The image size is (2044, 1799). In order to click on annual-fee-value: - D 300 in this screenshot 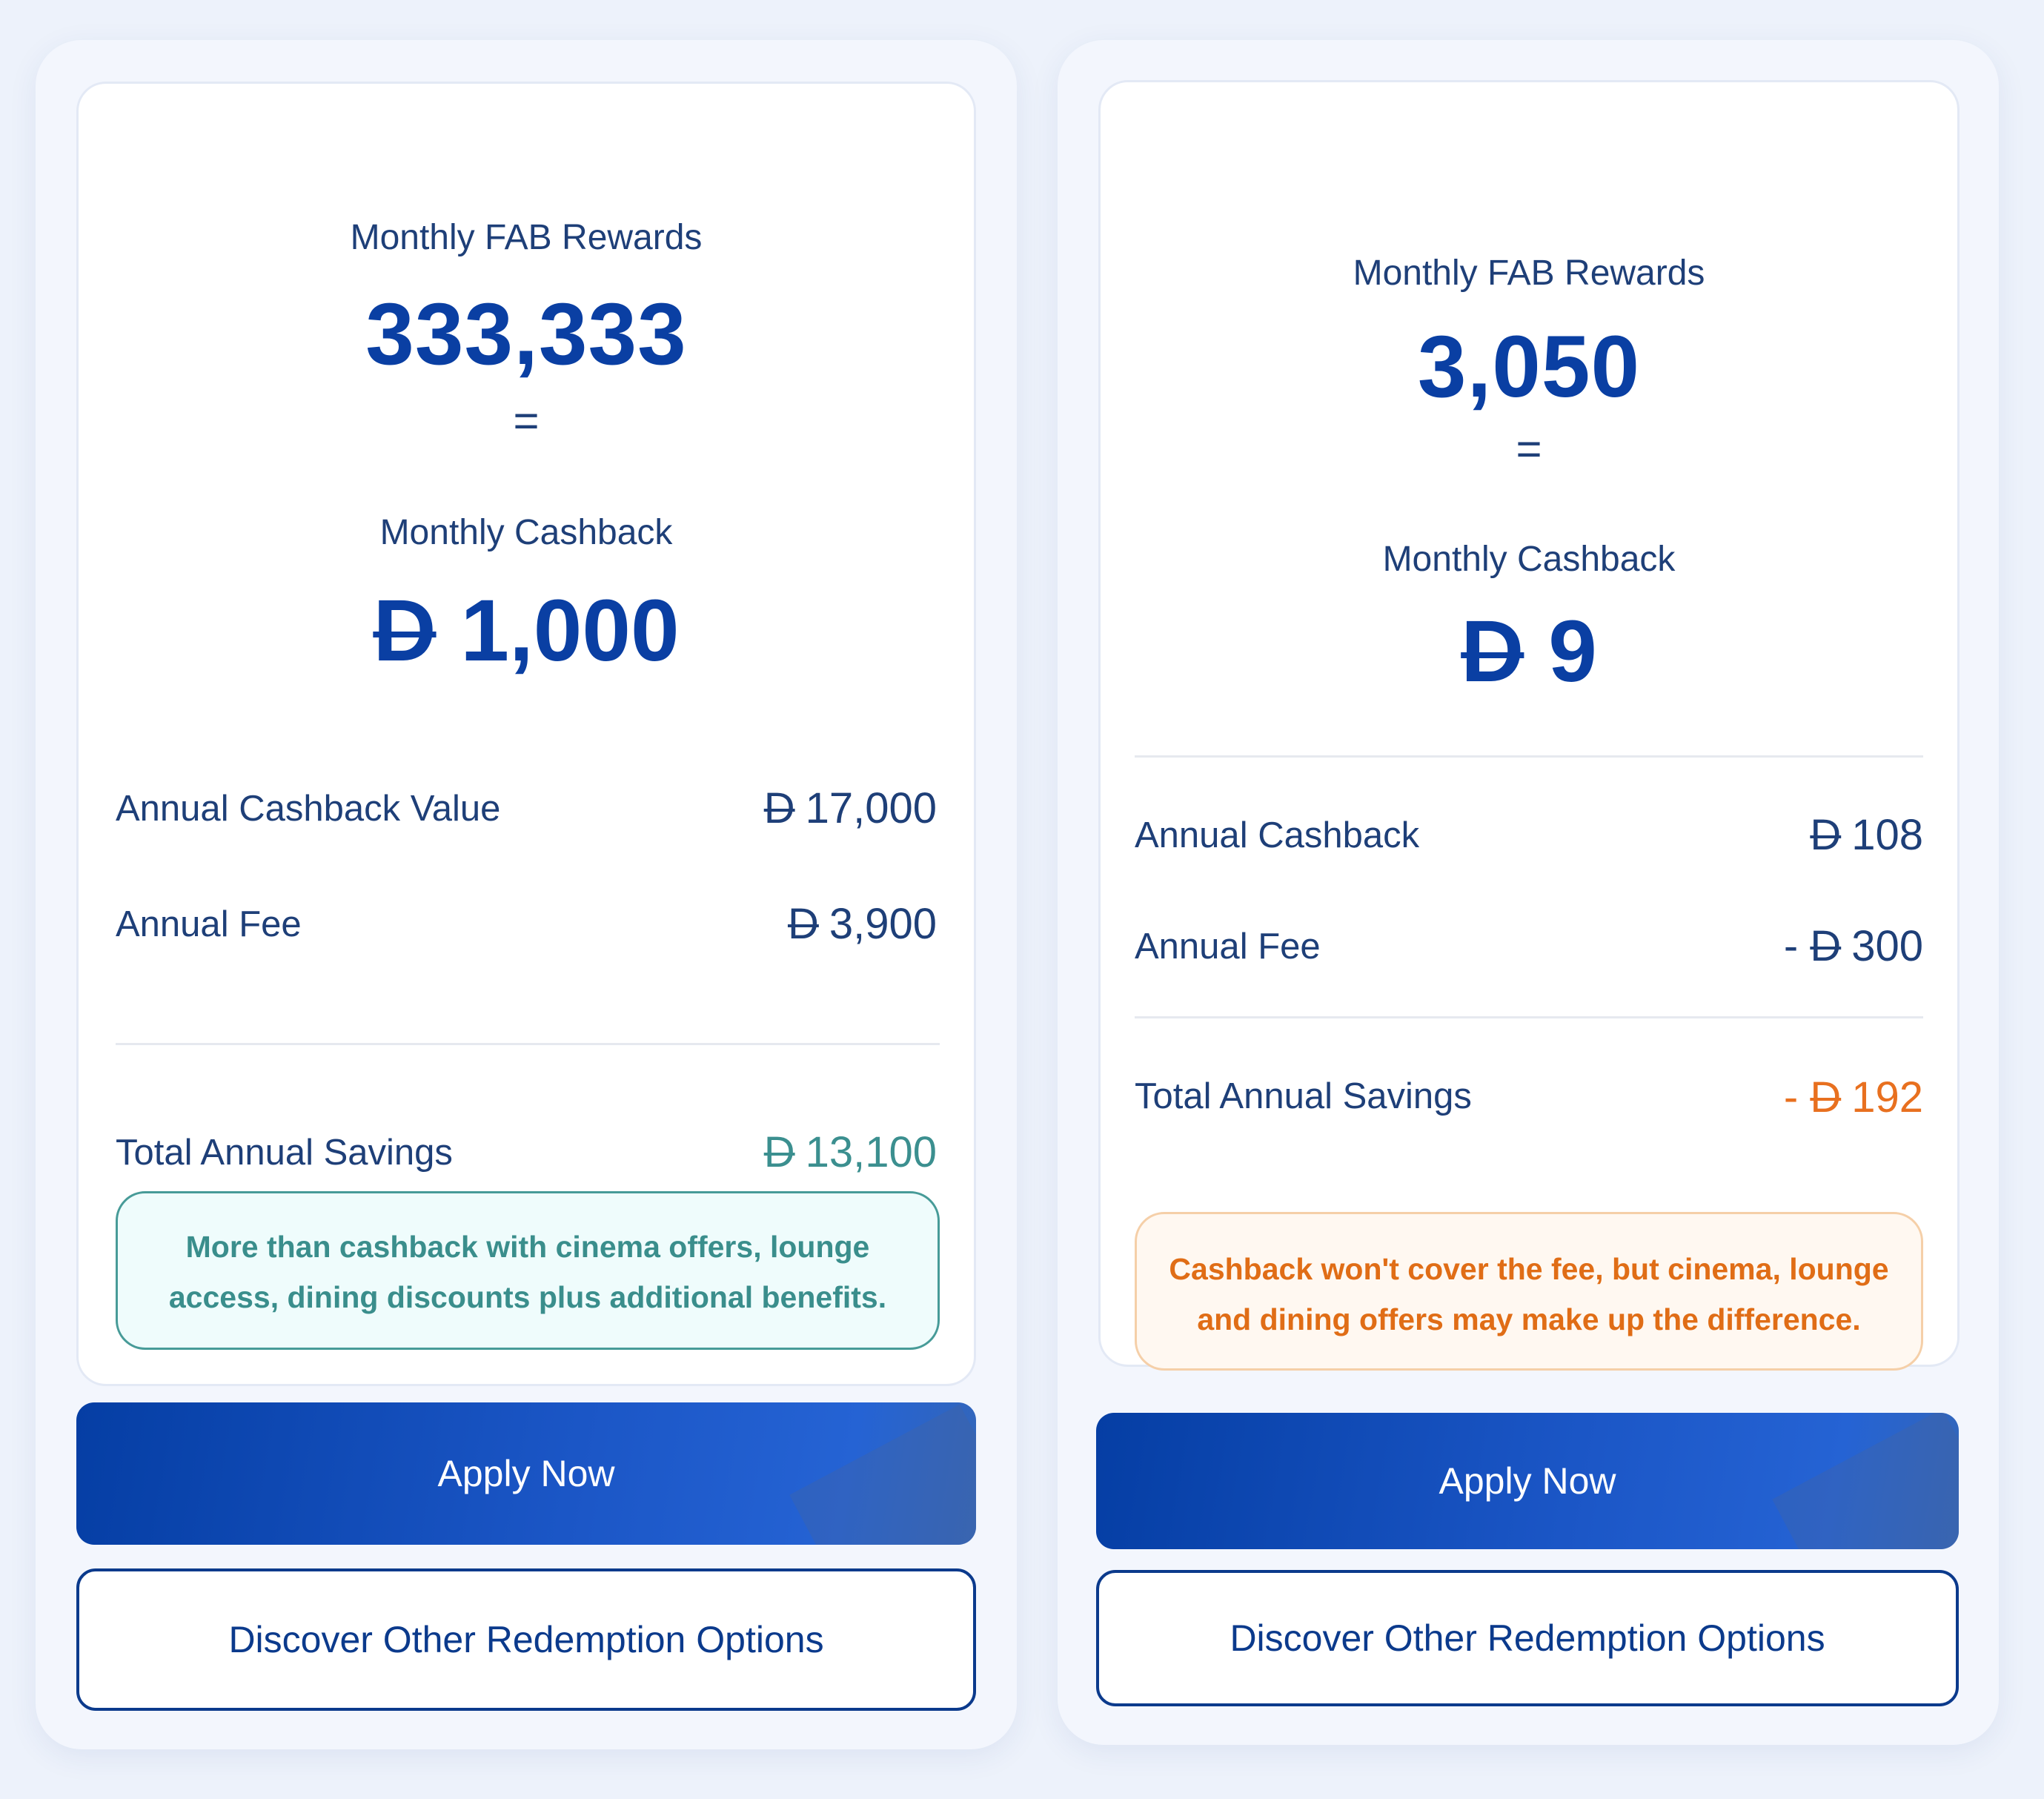, I will do `click(1854, 946)`.